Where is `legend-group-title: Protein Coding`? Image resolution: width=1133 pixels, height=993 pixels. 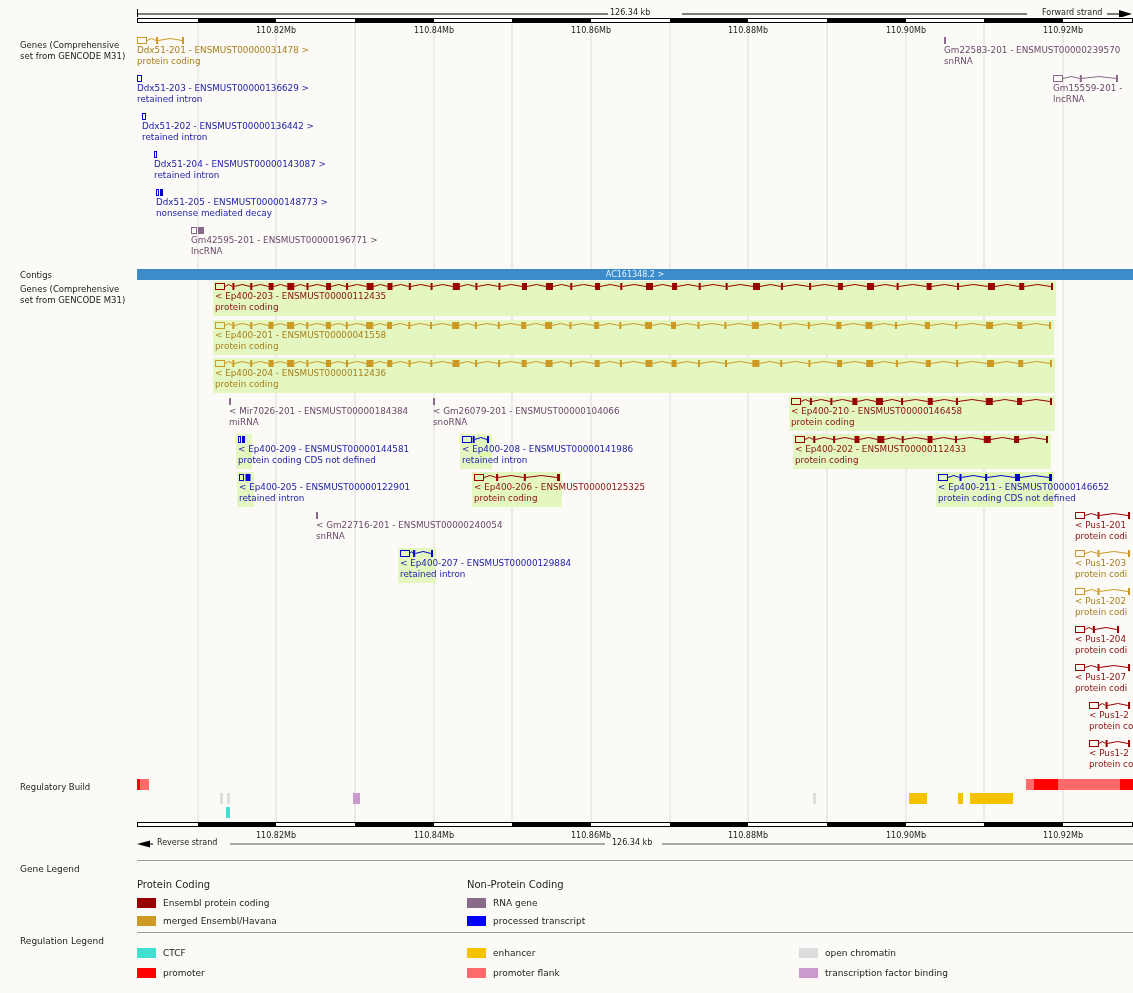
legend-group-title: Protein Coding is located at coordinates (174, 885).